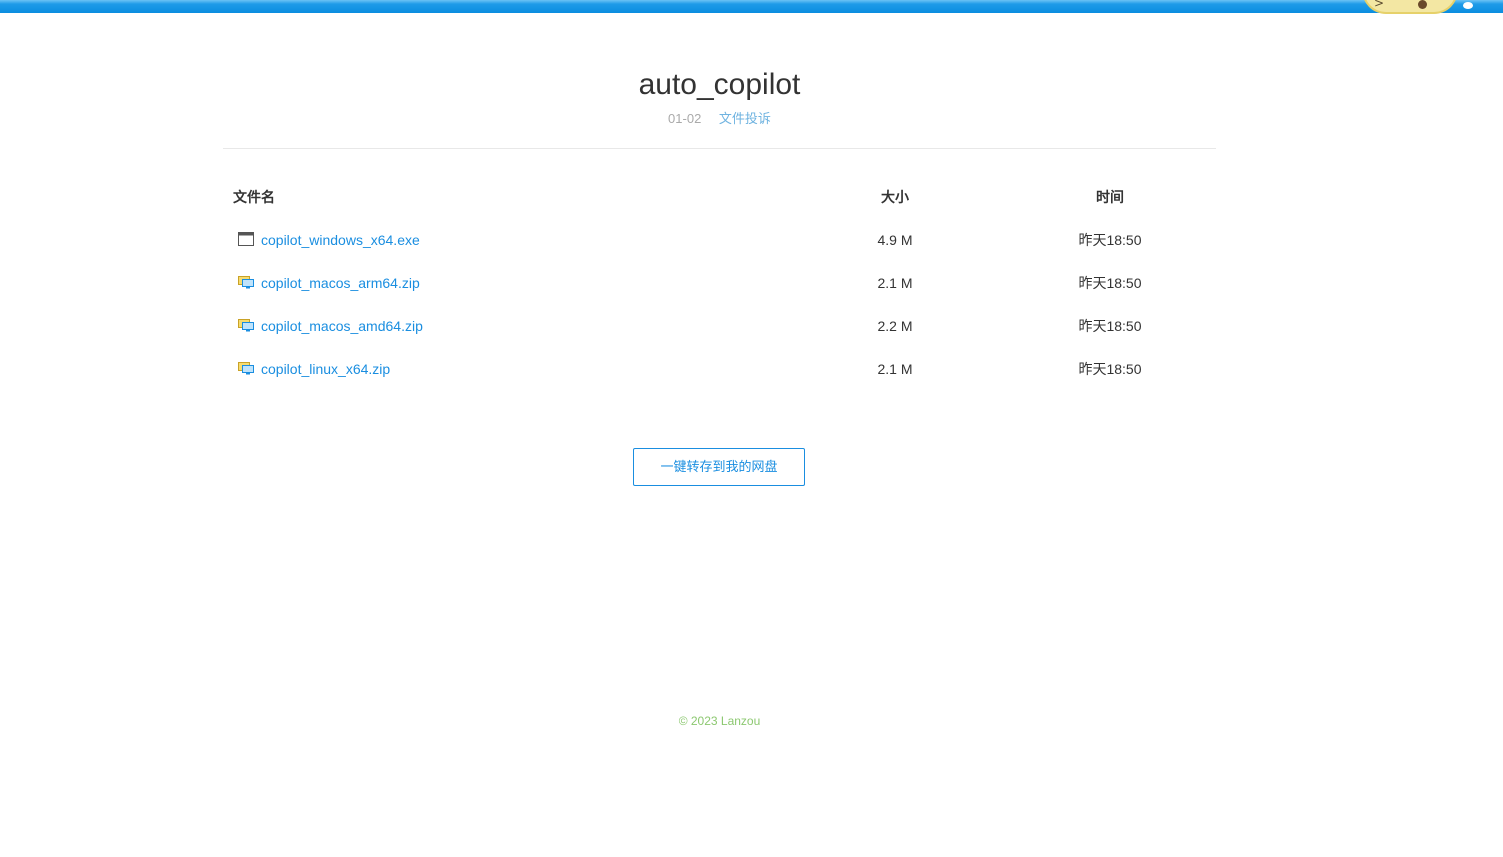 This screenshot has width=1503, height=857. What do you see at coordinates (246, 239) in the screenshot?
I see `exe-file-icon` at bounding box center [246, 239].